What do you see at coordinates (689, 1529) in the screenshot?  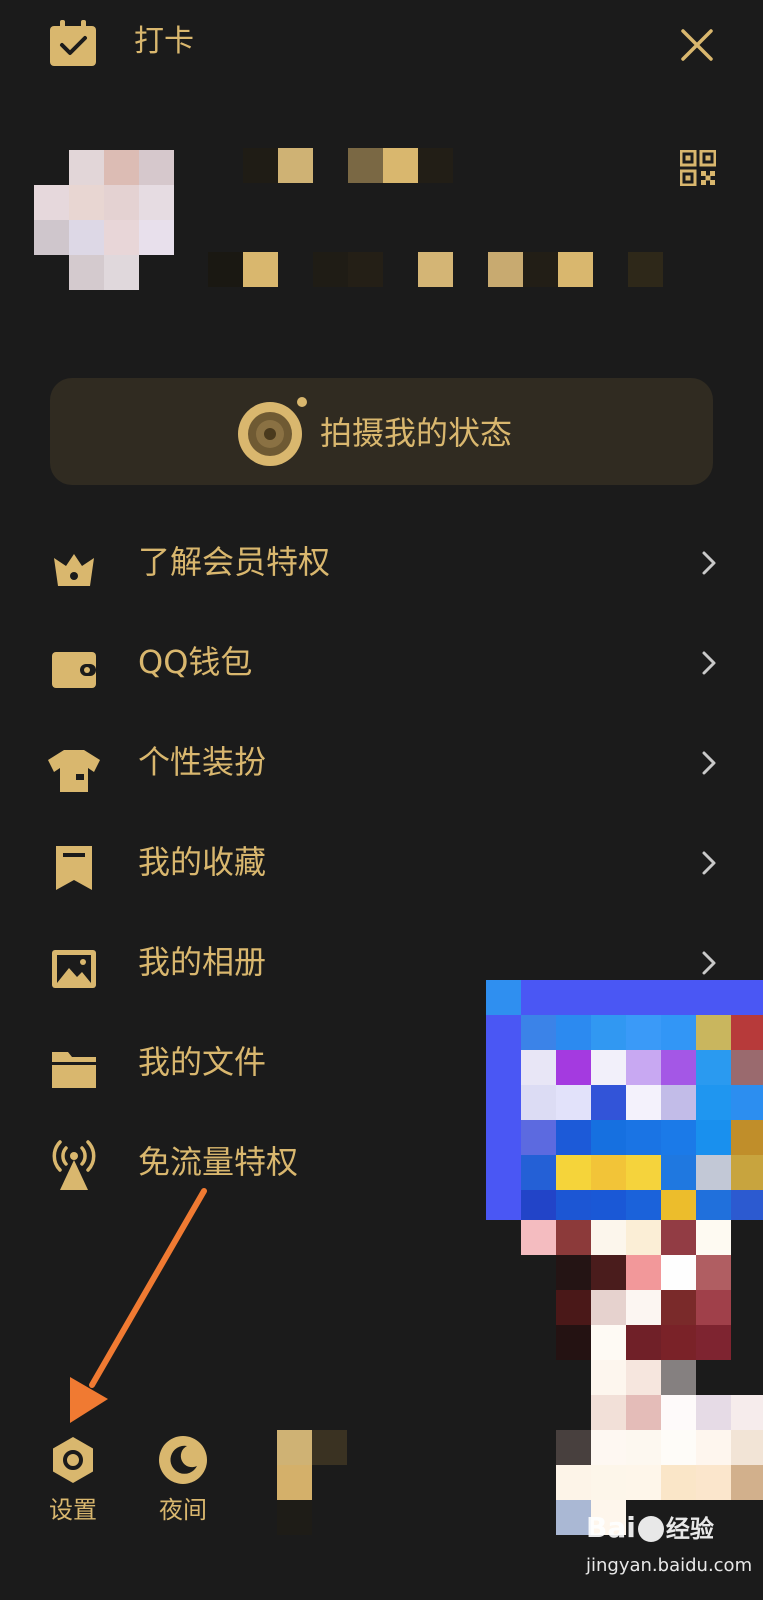 I see `watermark-brand-cn: 经验` at bounding box center [689, 1529].